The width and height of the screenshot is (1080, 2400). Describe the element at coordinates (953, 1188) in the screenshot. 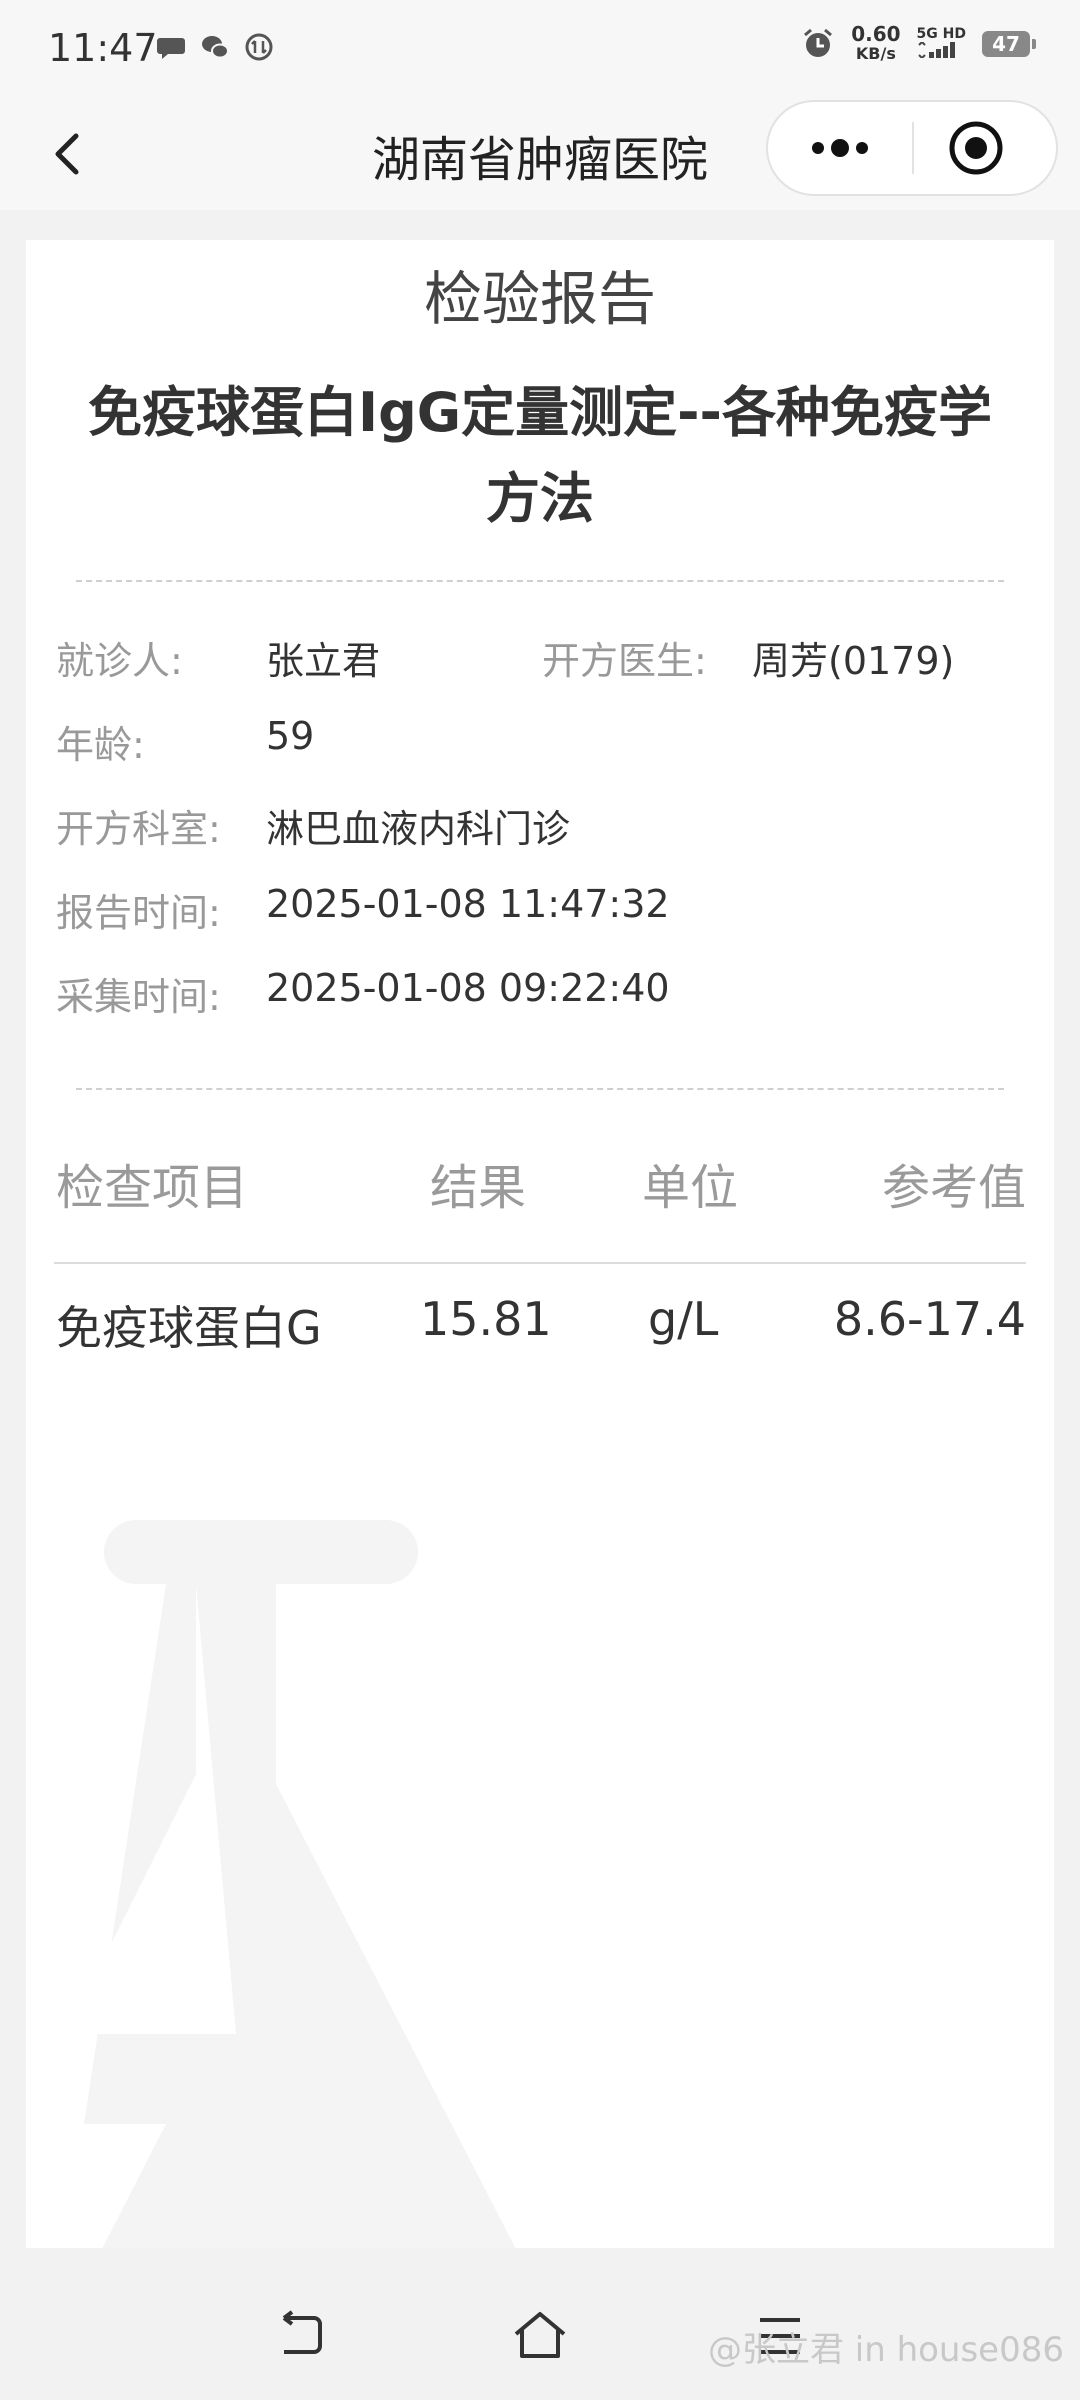

I see `table-header-reference: 参考值` at that location.